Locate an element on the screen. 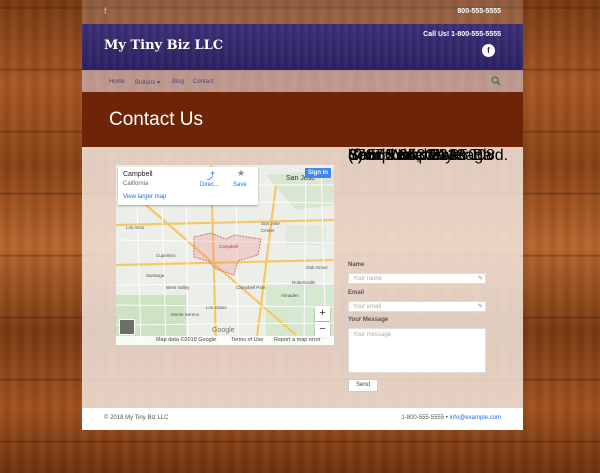 The width and height of the screenshot is (600, 473). nav-item-buttons: Buttons ▾ is located at coordinates (147, 82).